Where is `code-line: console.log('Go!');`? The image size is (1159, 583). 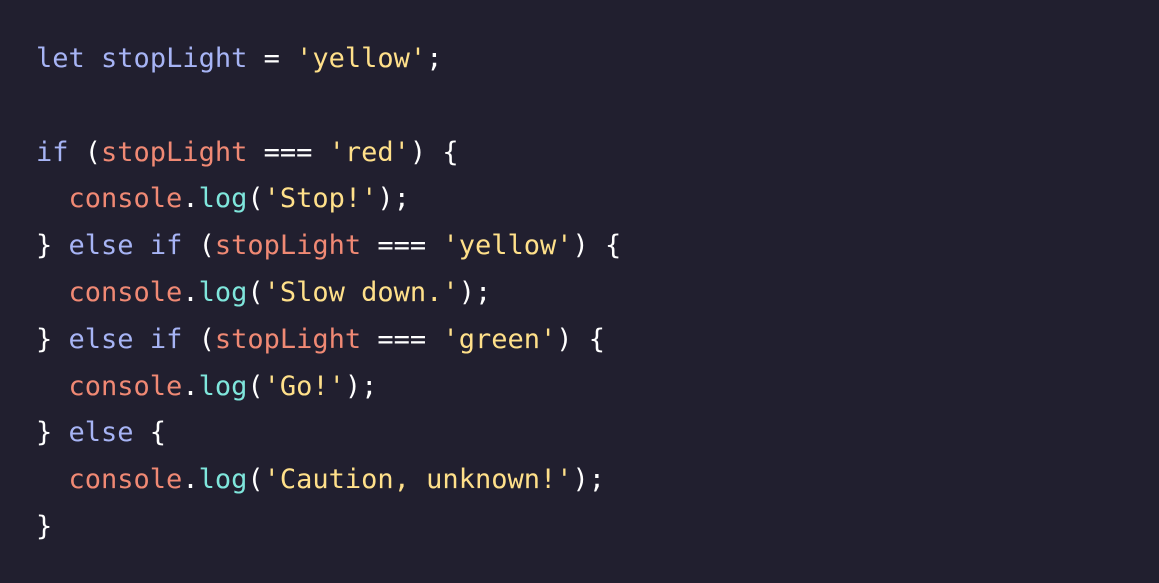 code-line: console.log('Go!'); is located at coordinates (597, 387).